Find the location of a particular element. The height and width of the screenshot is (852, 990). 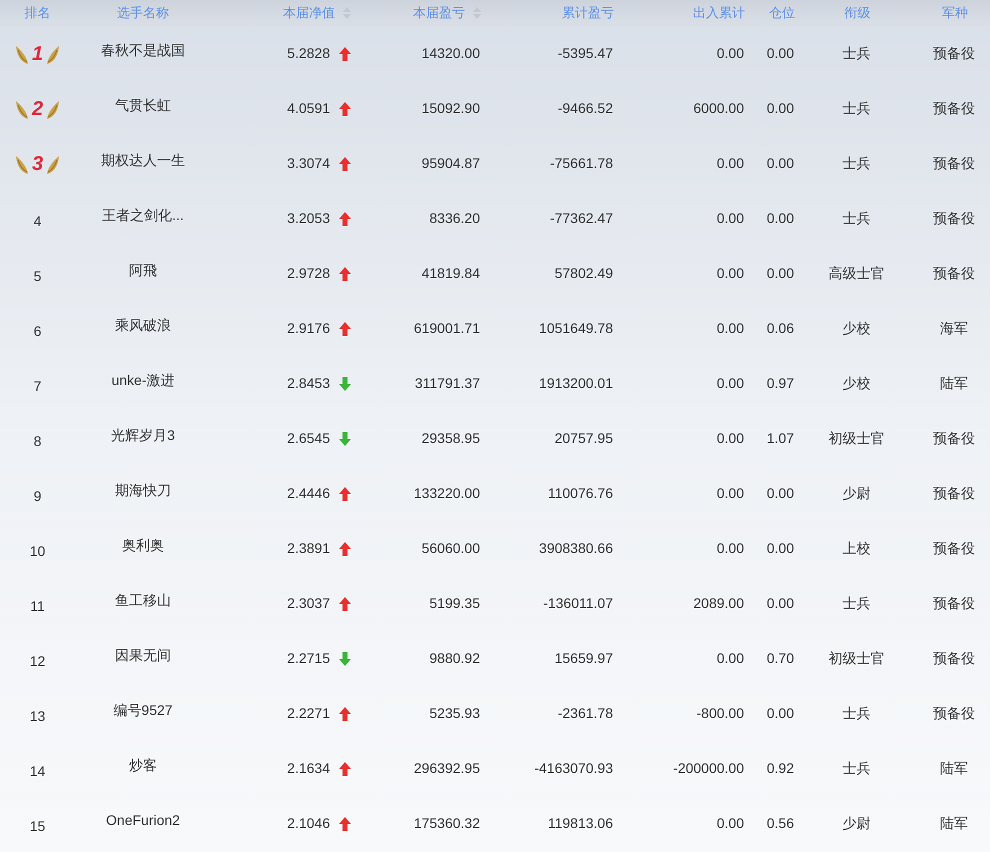

period-pnl: 14320.00 is located at coordinates (451, 53).